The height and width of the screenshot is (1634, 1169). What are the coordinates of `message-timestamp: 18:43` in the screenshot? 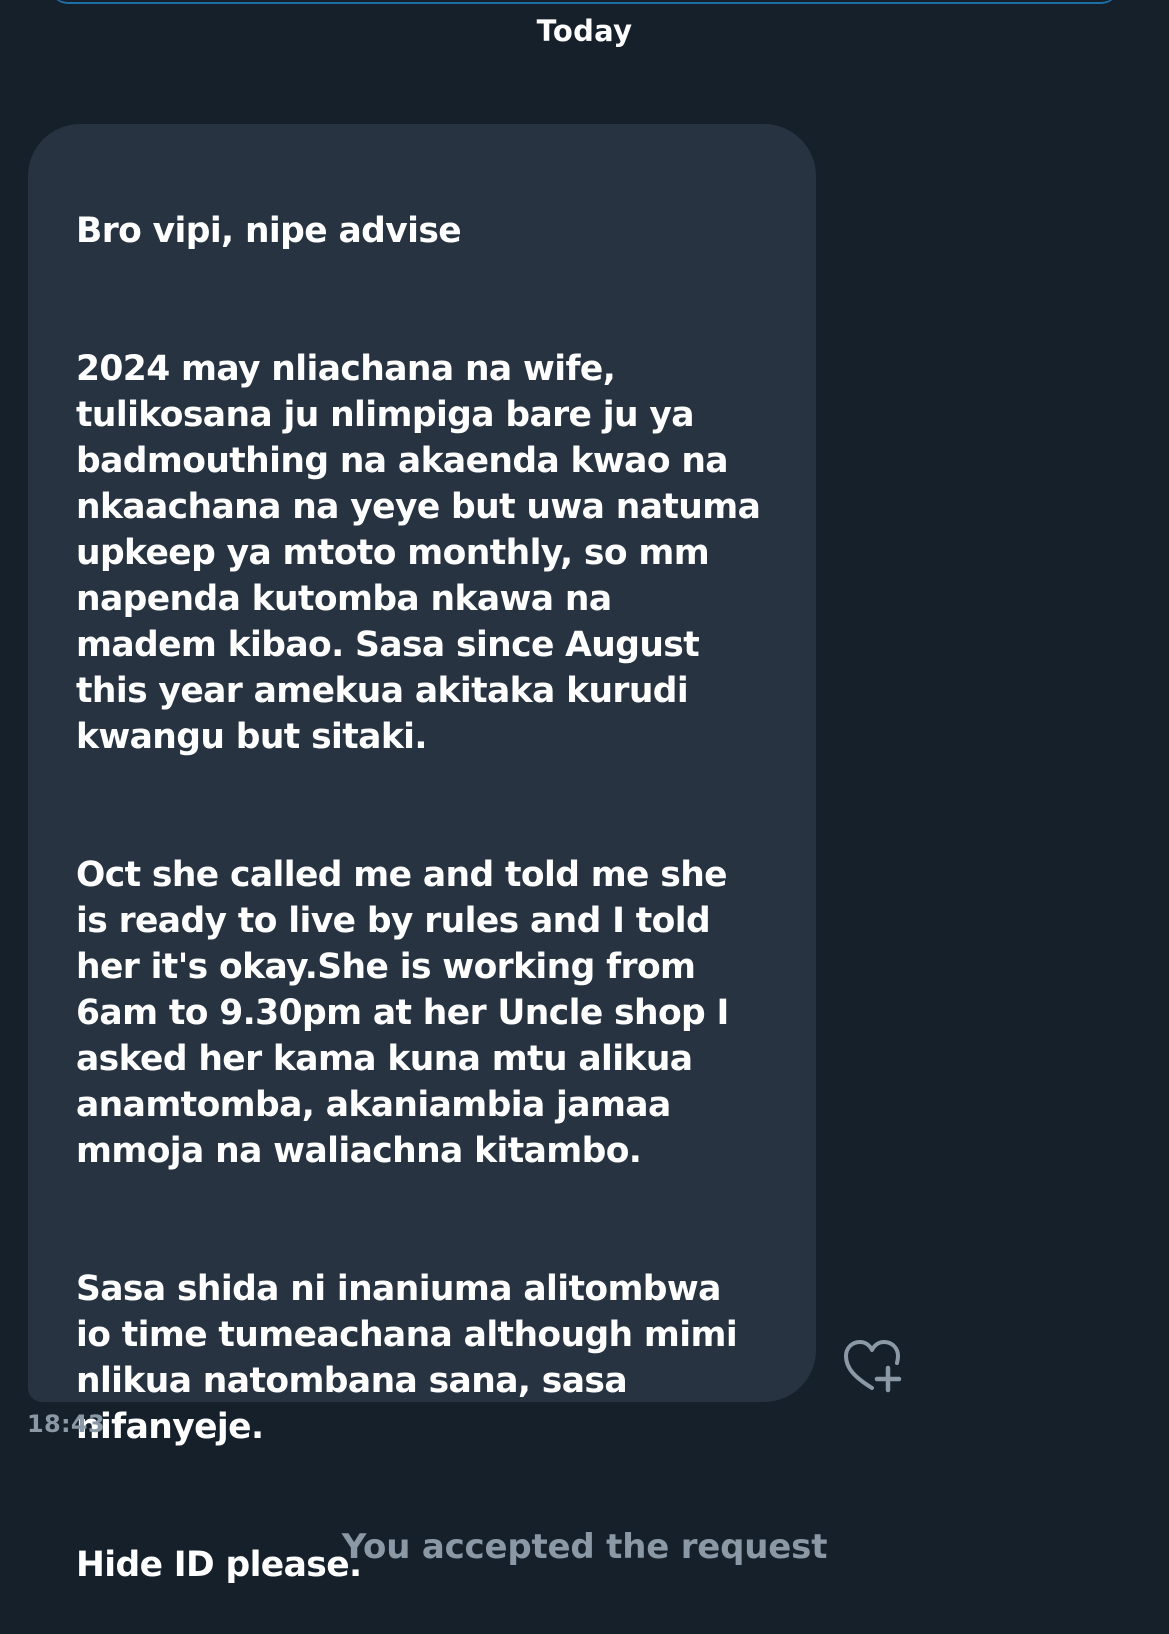 It's located at (66, 1424).